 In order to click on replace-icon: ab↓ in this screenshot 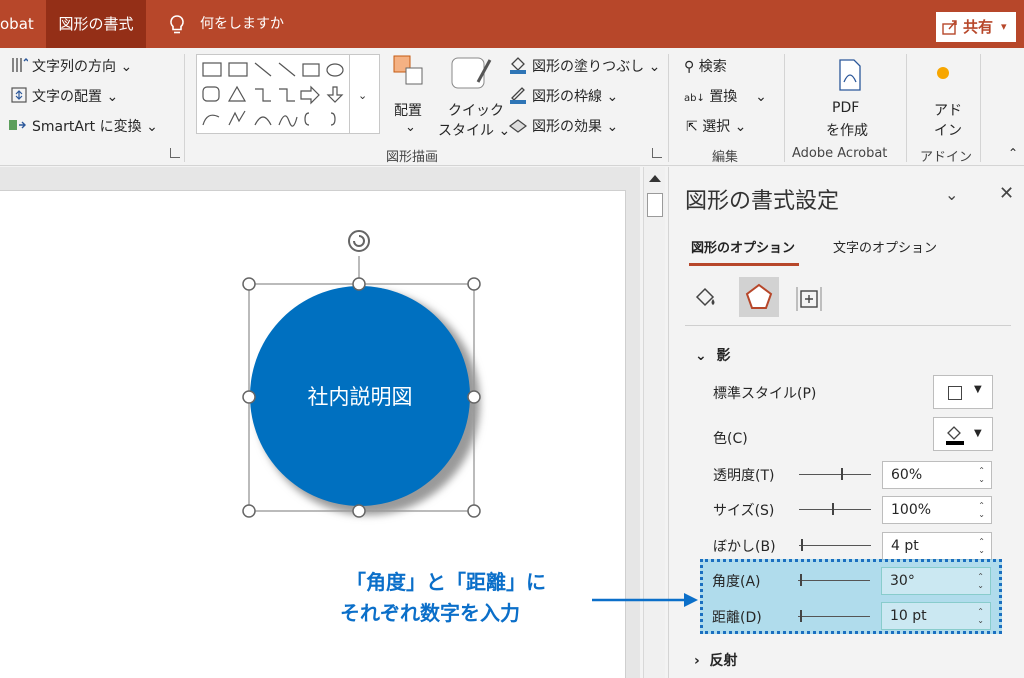, I will do `click(694, 98)`.